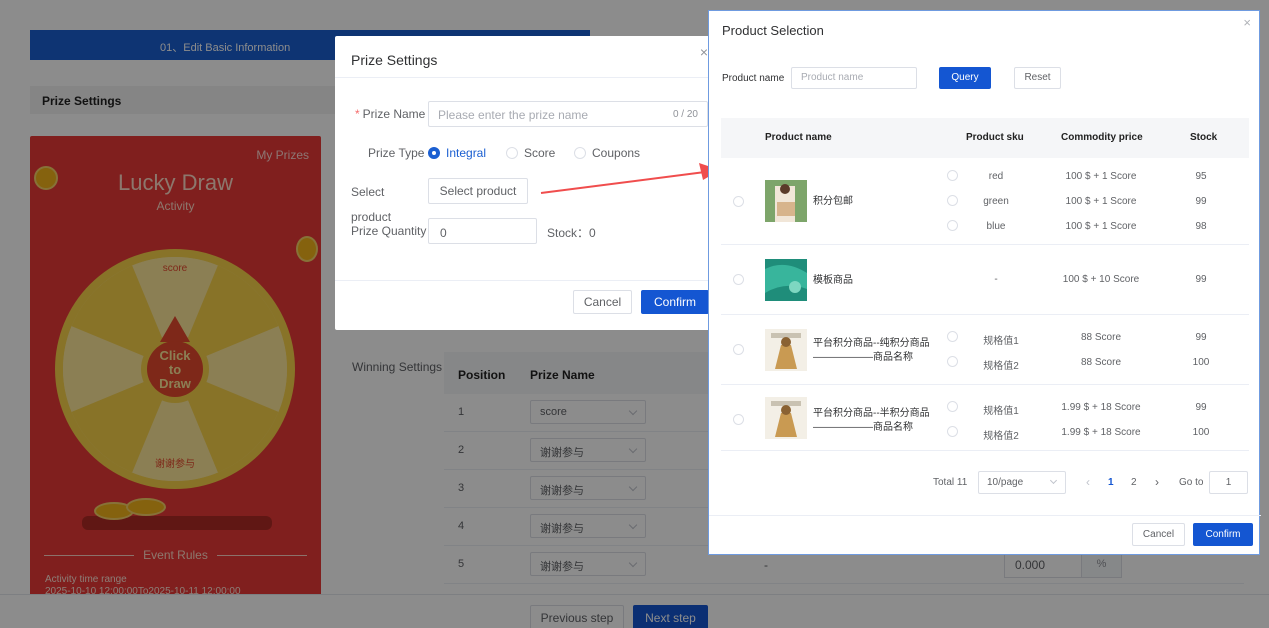 The height and width of the screenshot is (628, 1269). What do you see at coordinates (950, 482) in the screenshot?
I see `total-count: Total 11` at bounding box center [950, 482].